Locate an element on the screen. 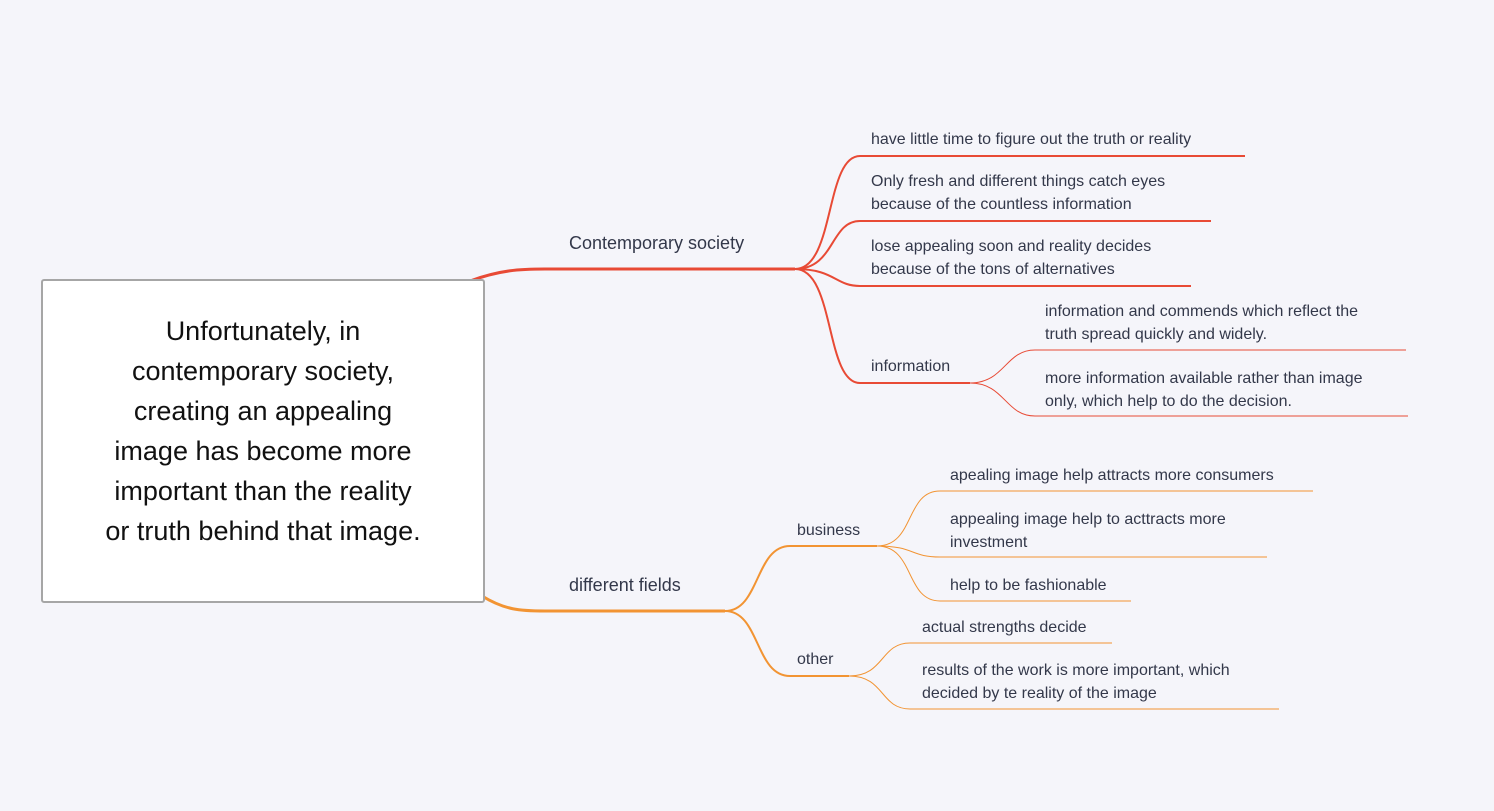 The height and width of the screenshot is (811, 1494). topic-line: truth spread quickly and widely. is located at coordinates (1156, 334).